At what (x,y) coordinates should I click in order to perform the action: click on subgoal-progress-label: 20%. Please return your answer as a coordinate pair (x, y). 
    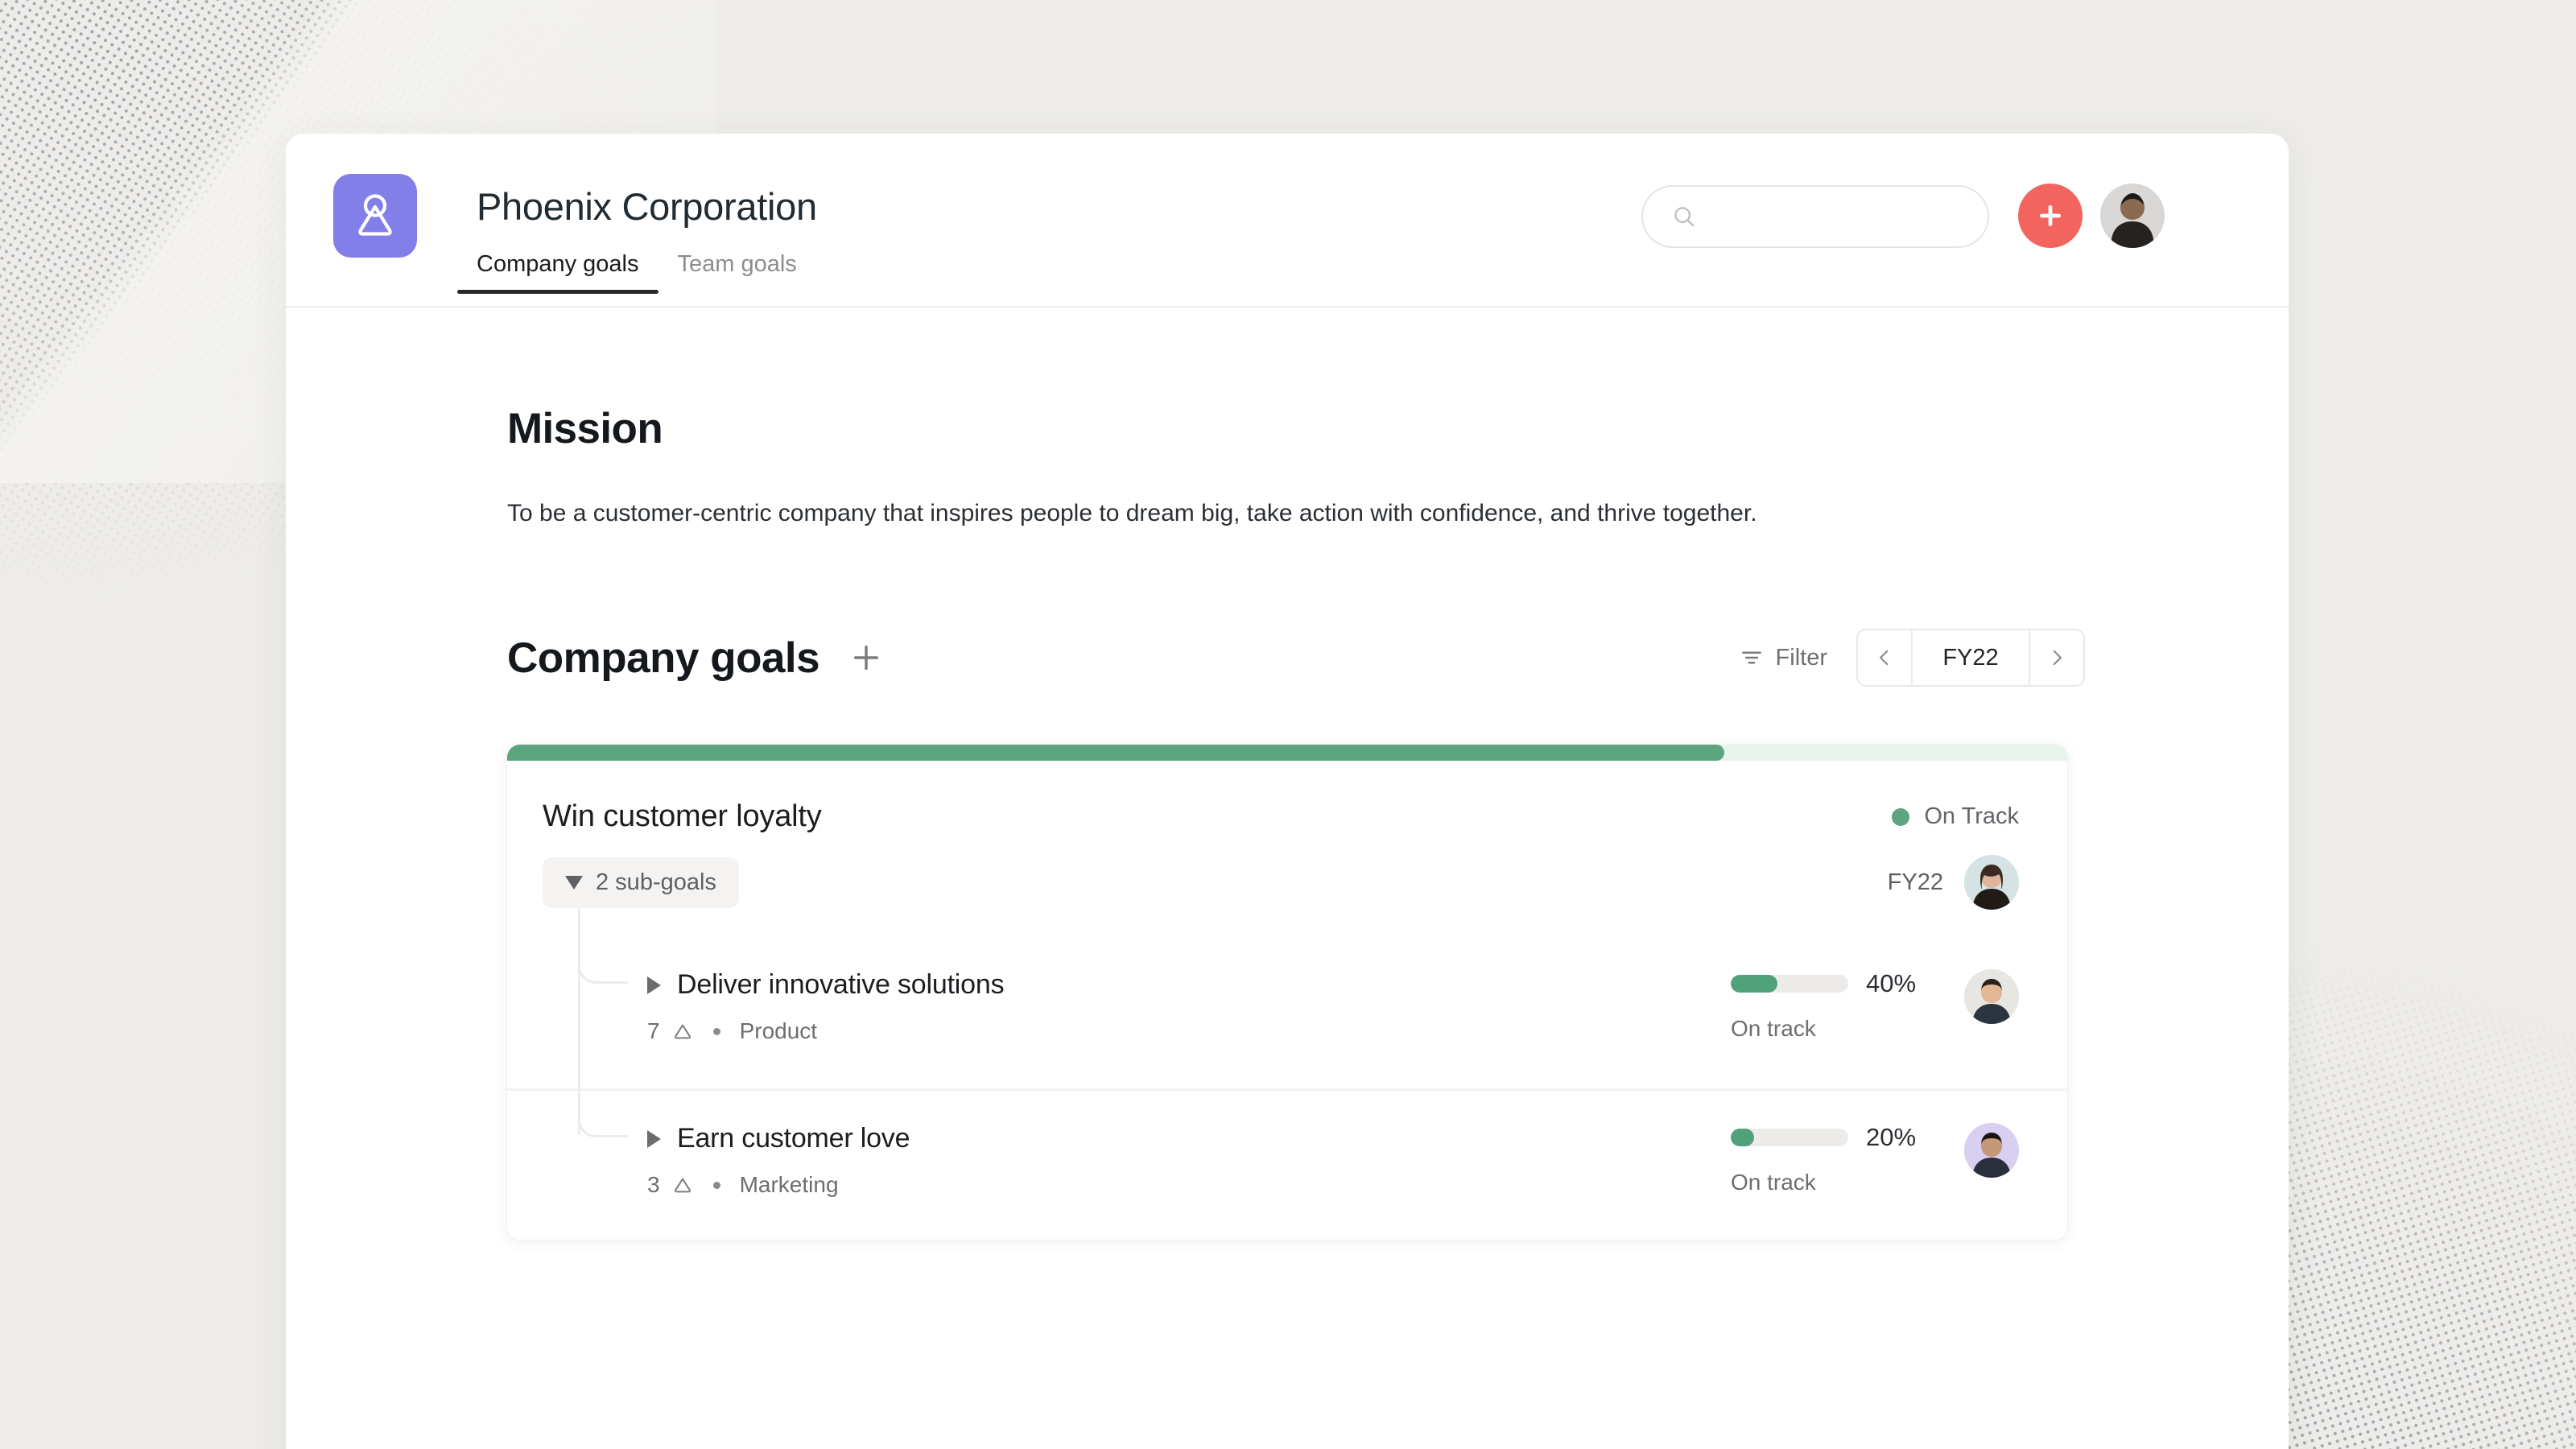
    Looking at the image, I should click on (1891, 1137).